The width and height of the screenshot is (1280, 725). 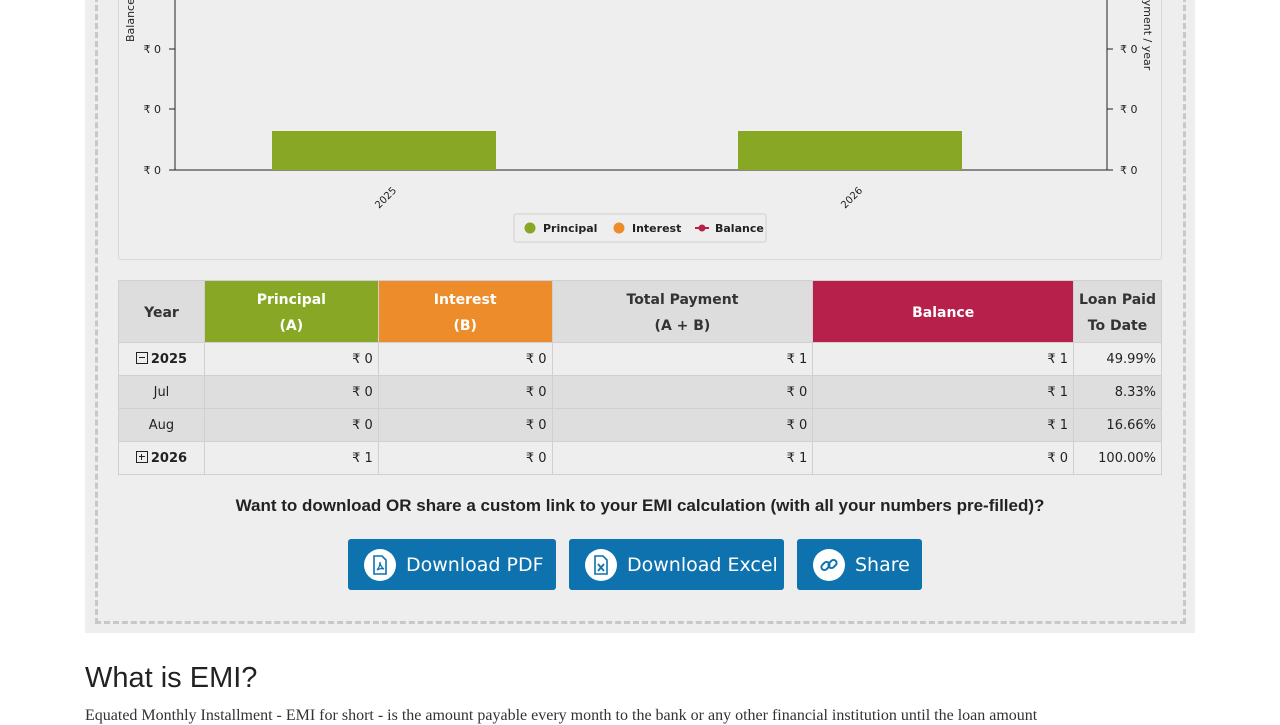 What do you see at coordinates (882, 564) in the screenshot?
I see `share-label: Share` at bounding box center [882, 564].